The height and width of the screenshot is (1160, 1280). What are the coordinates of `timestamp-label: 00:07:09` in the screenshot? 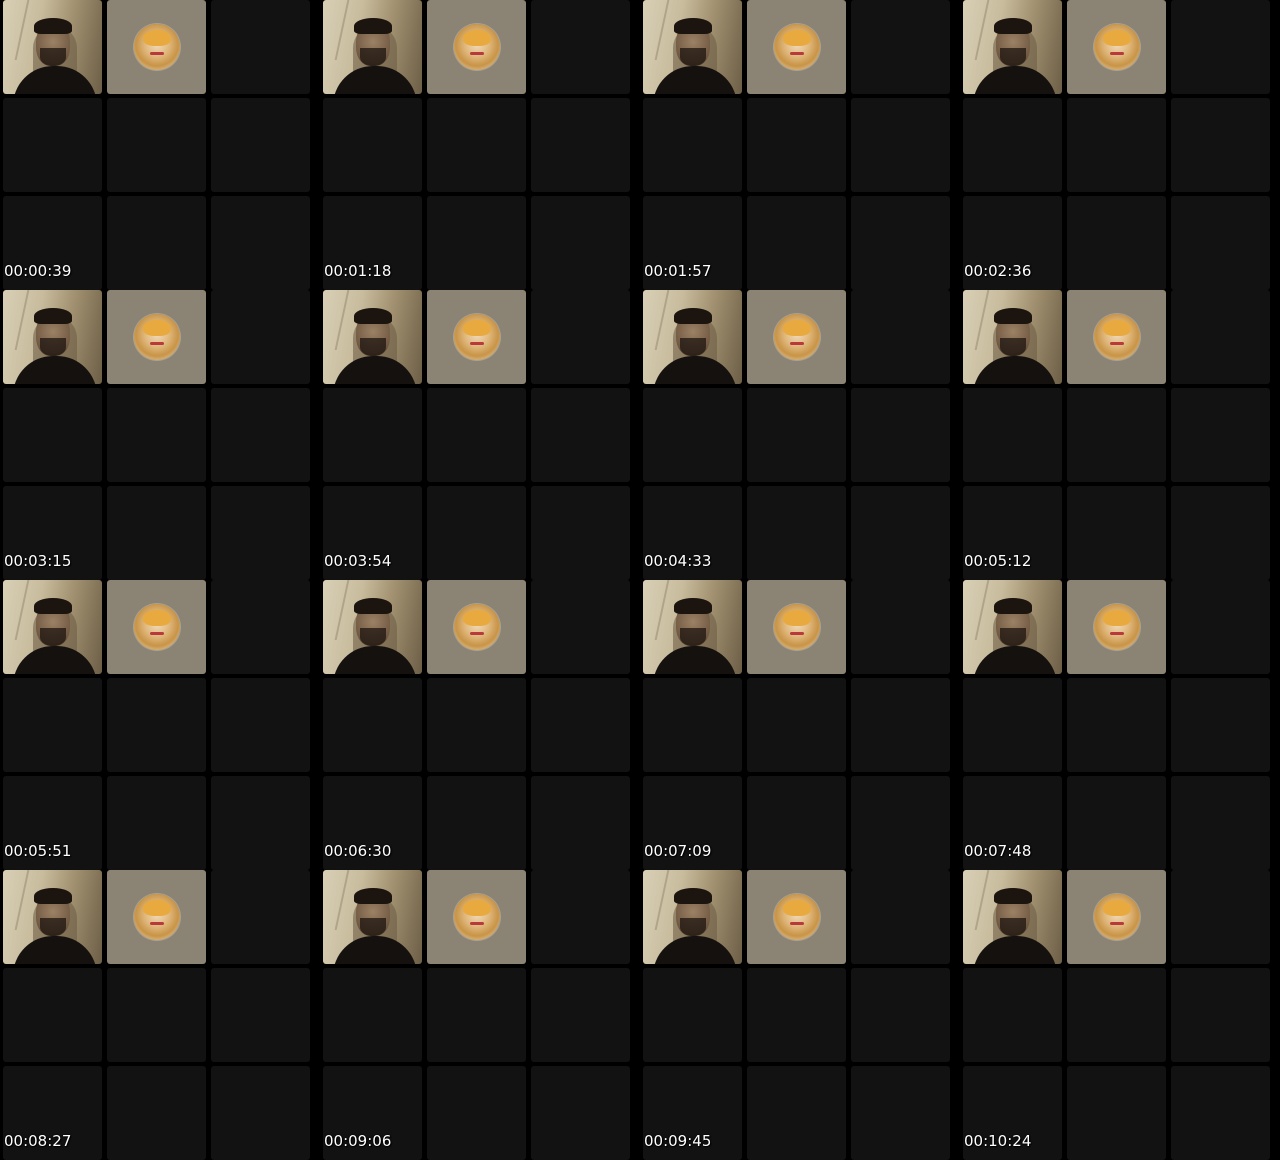 It's located at (678, 851).